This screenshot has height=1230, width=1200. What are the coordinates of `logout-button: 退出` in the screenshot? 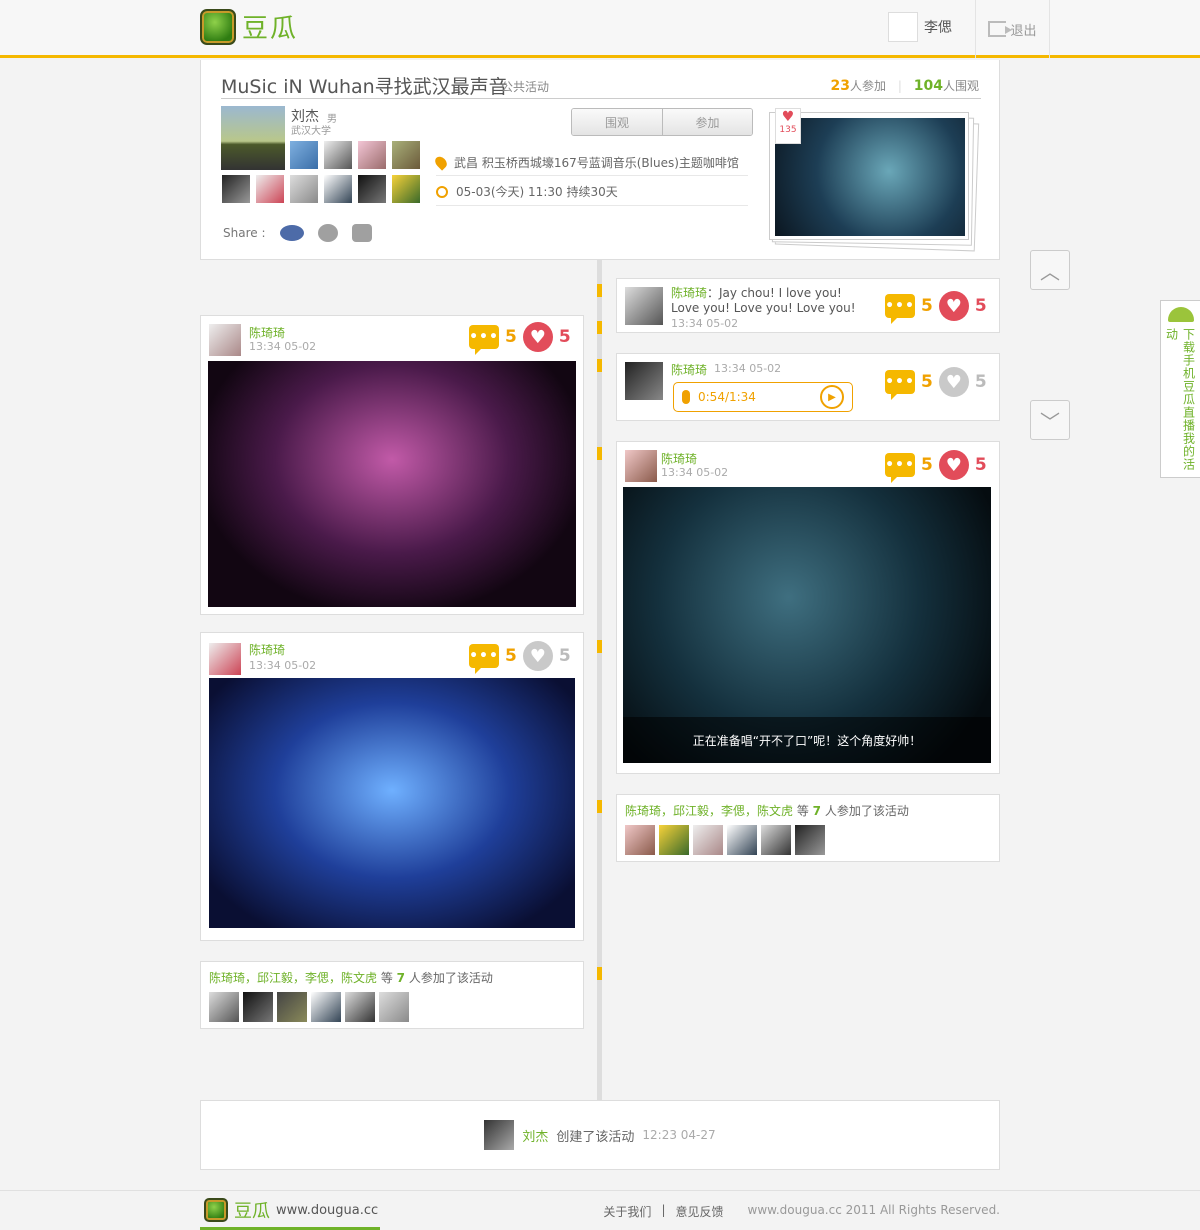 It's located at (1012, 29).